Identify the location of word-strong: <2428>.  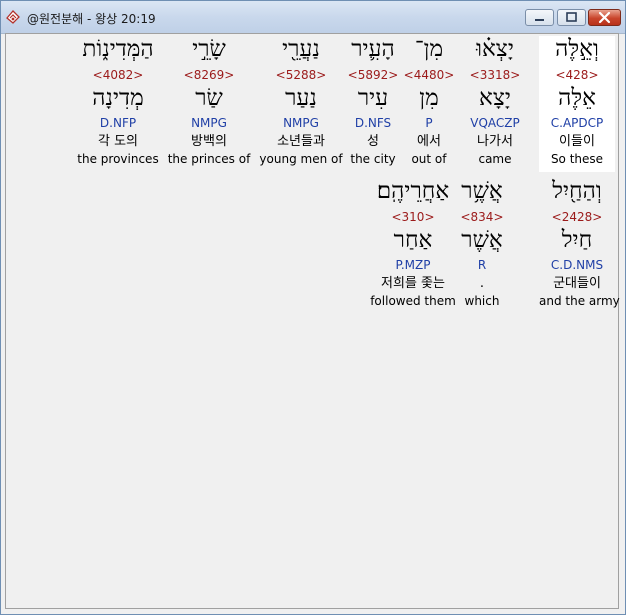
(577, 217).